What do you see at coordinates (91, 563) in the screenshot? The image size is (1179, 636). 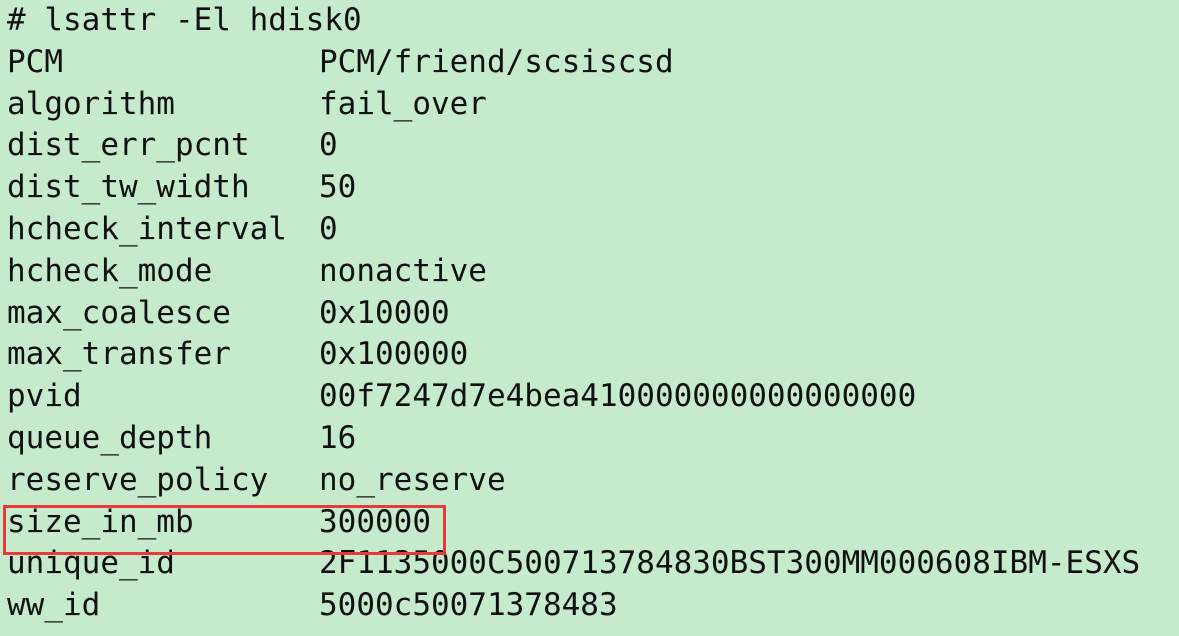 I see `attribute-name: unique_id` at bounding box center [91, 563].